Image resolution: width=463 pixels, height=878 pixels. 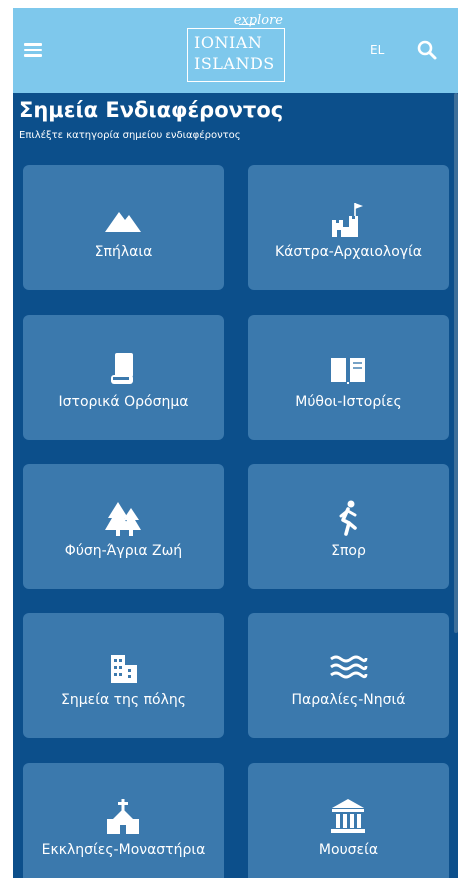 I want to click on top-header: explore IONIAN ISLANDS EL, so click(x=235, y=50).